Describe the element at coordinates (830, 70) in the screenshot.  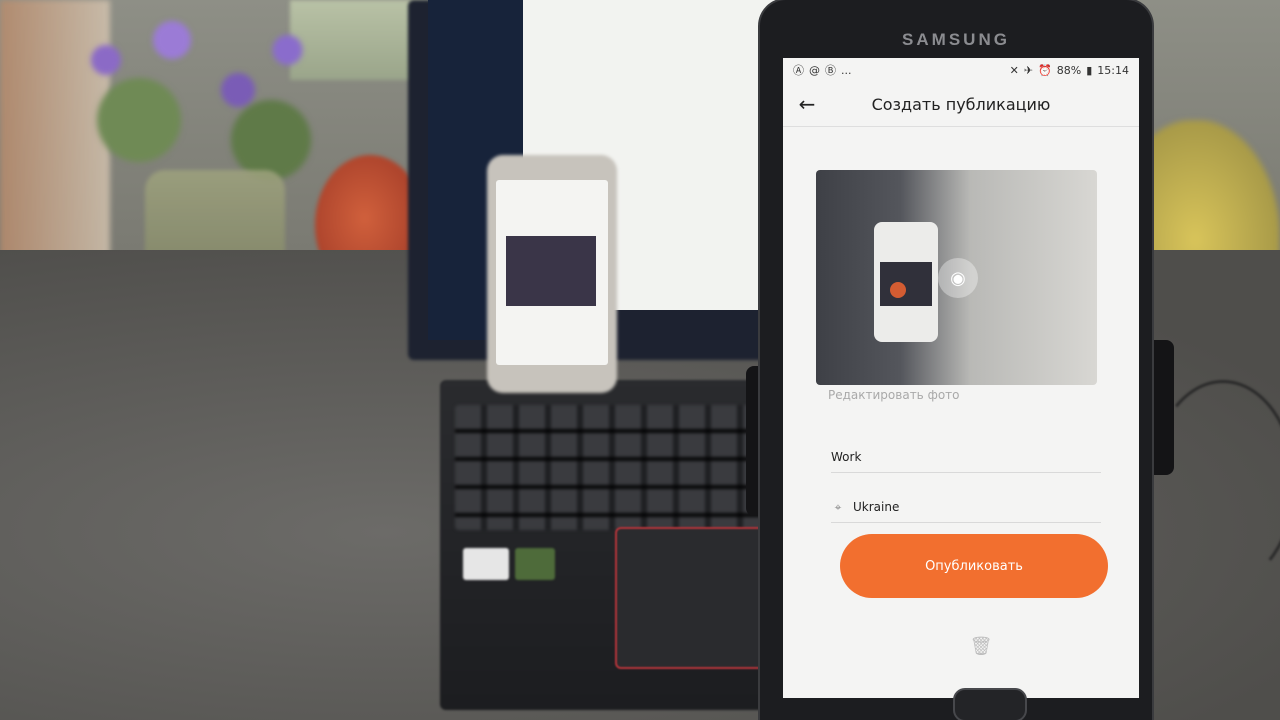
I see `b-icon: Ⓑ` at that location.